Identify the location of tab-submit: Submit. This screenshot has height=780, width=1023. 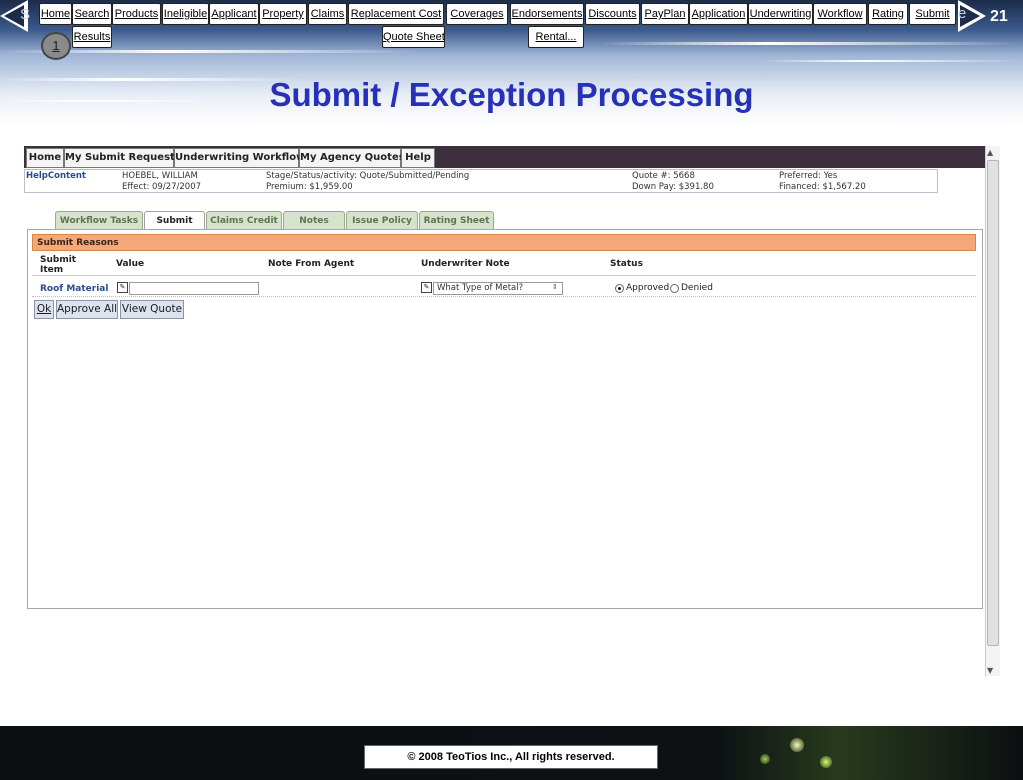
(174, 221).